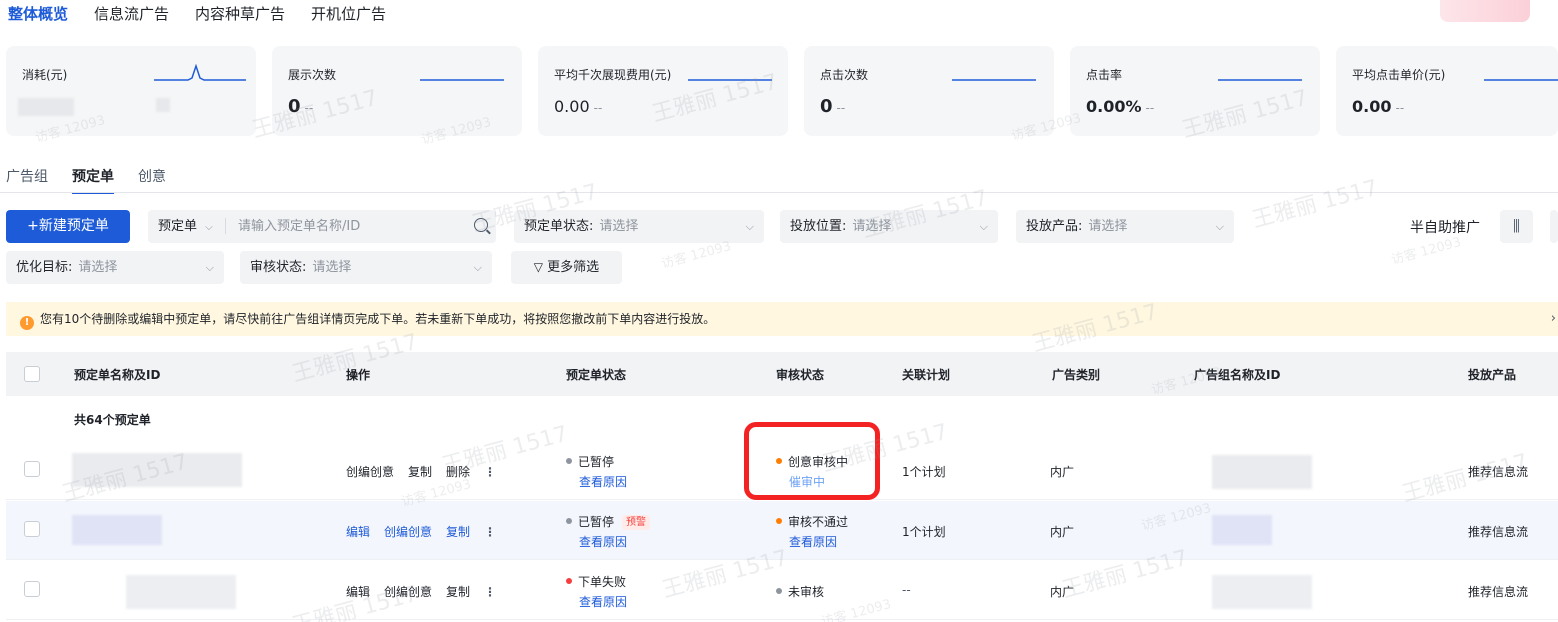 Image resolution: width=1558 pixels, height=622 pixels. I want to click on search-type-select: 预定单, so click(177, 226).